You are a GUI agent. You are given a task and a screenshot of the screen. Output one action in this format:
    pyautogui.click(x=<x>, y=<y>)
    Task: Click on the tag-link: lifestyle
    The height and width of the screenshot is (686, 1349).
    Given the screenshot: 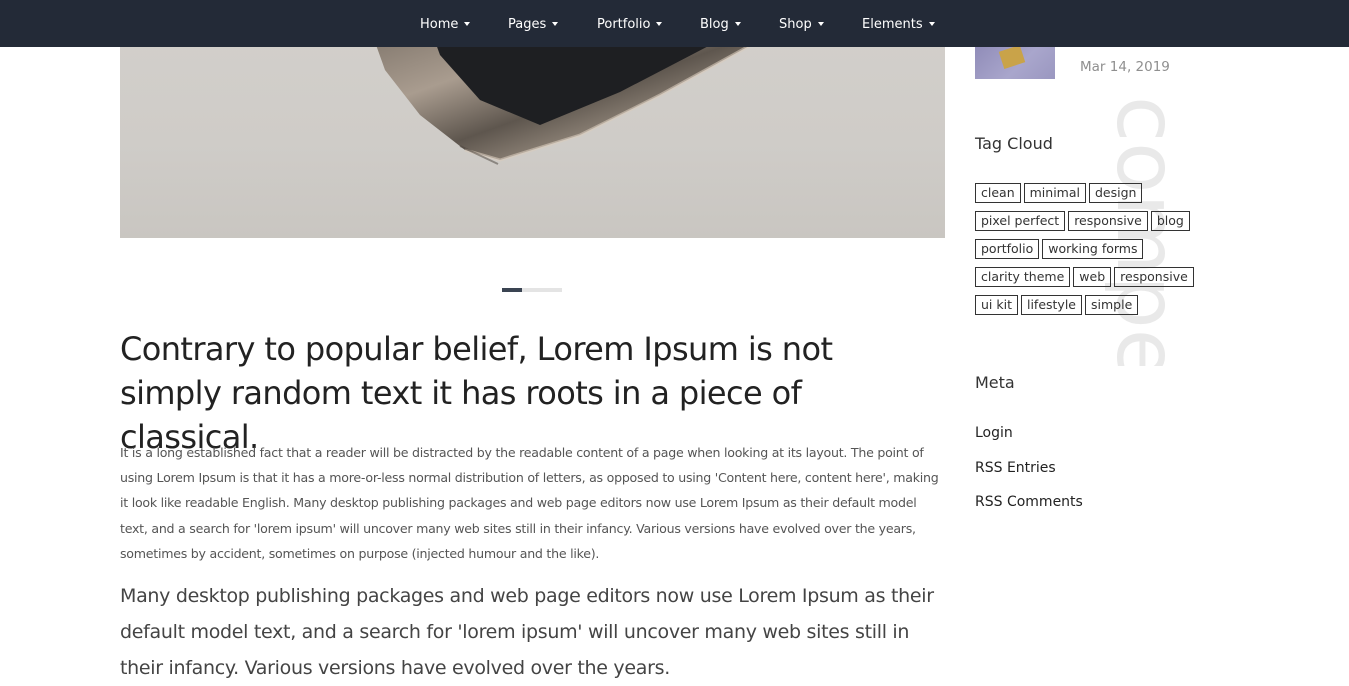 What is the action you would take?
    pyautogui.click(x=1051, y=305)
    